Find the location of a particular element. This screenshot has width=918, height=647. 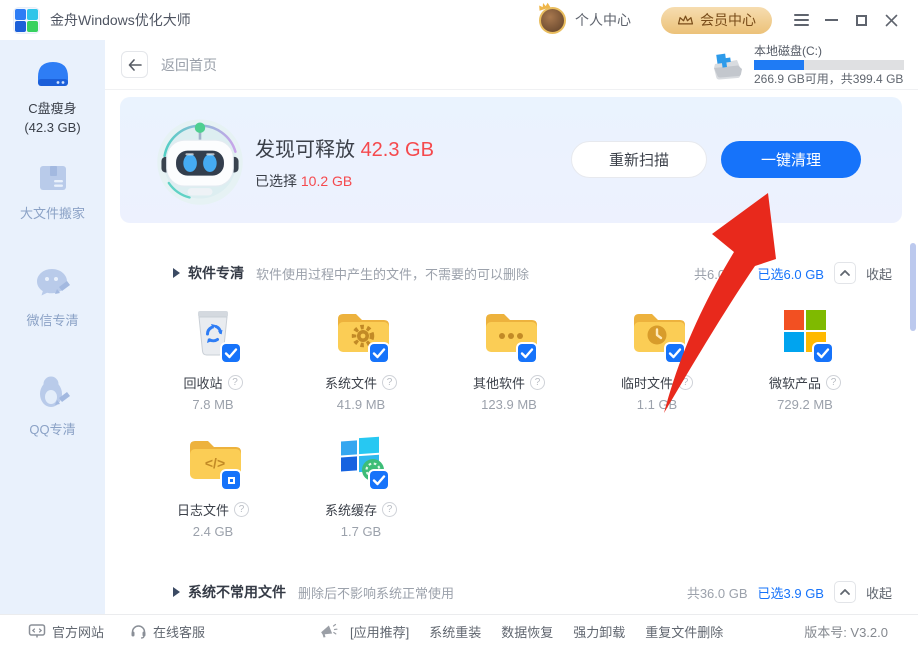

back-button is located at coordinates (134, 64).